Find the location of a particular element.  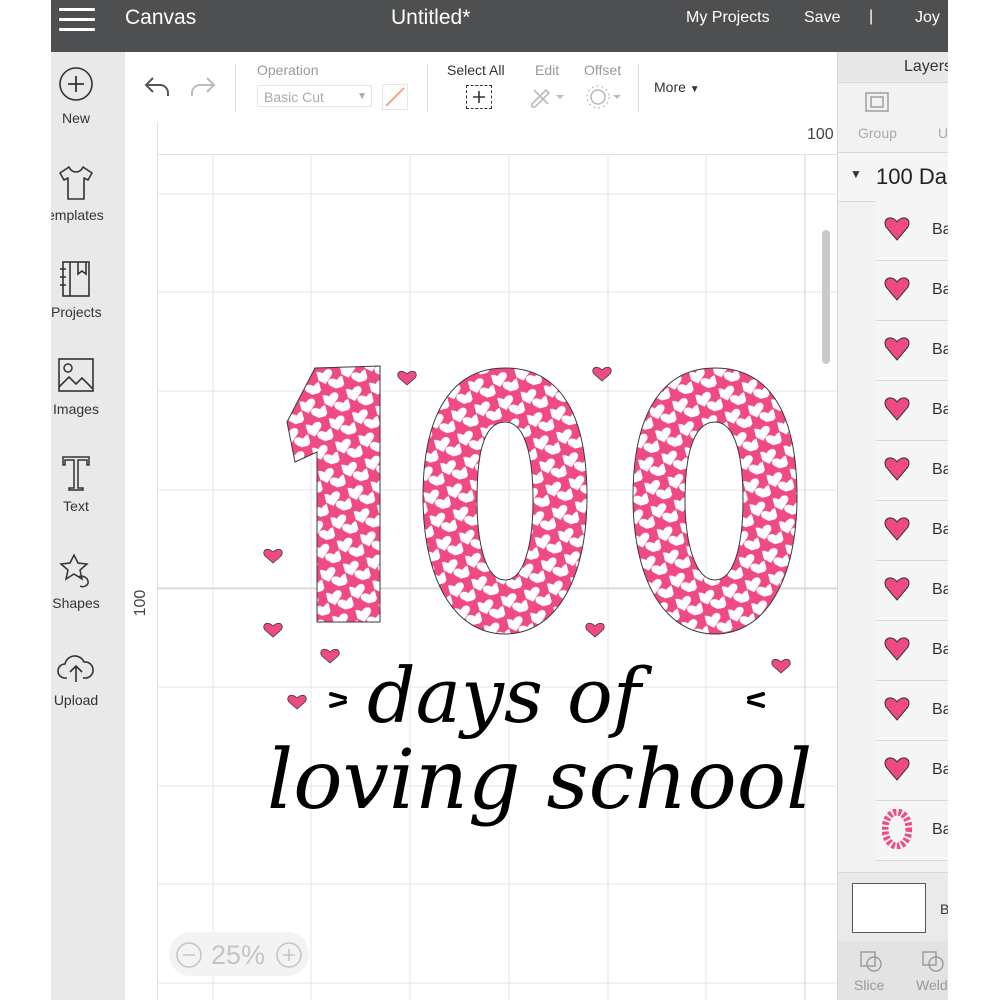

operation-select: Basic Cut ▼ is located at coordinates (314, 96).